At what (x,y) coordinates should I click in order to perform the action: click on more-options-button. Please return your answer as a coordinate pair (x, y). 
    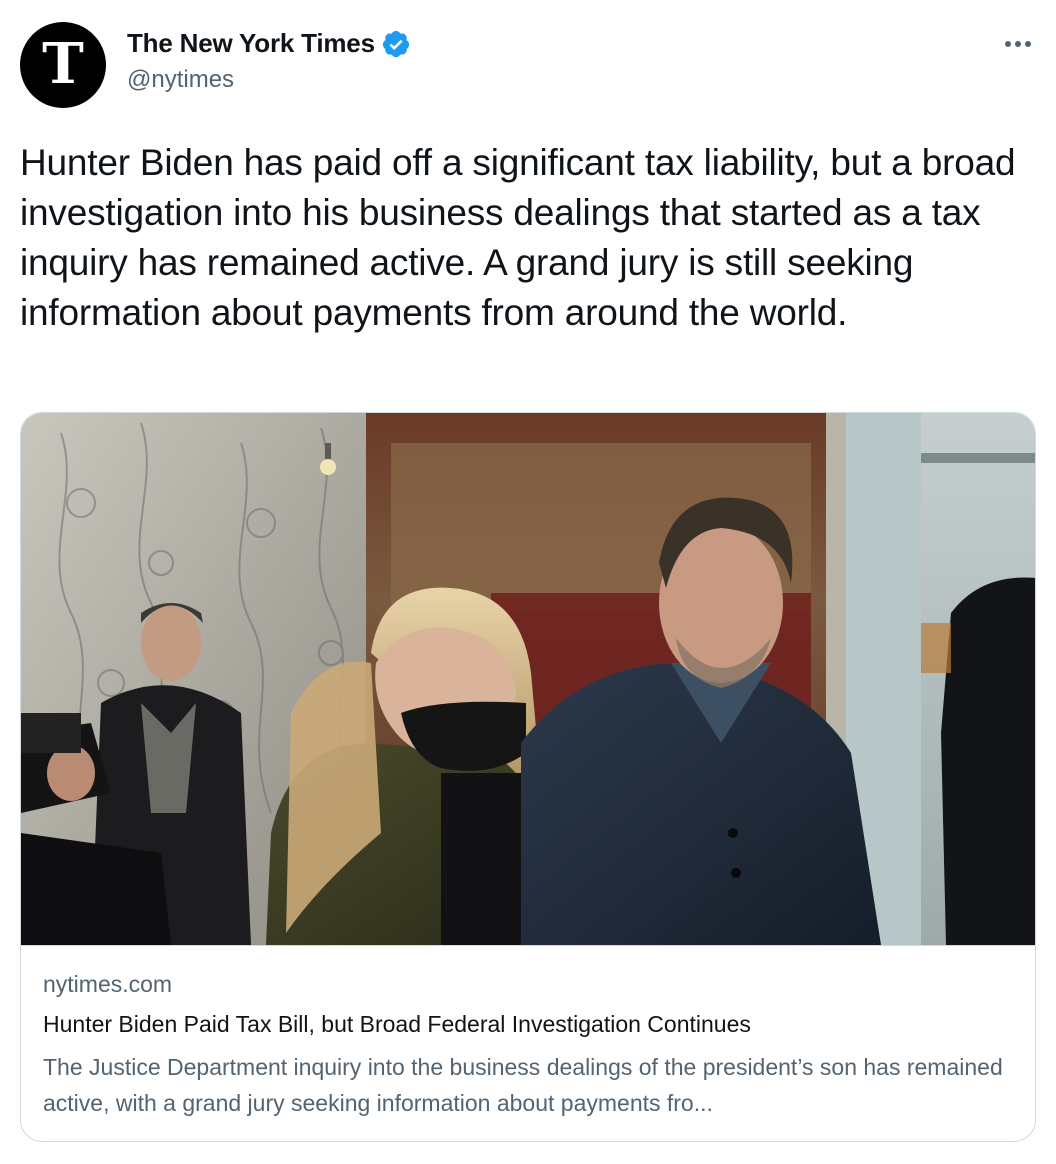
    Looking at the image, I should click on (1018, 44).